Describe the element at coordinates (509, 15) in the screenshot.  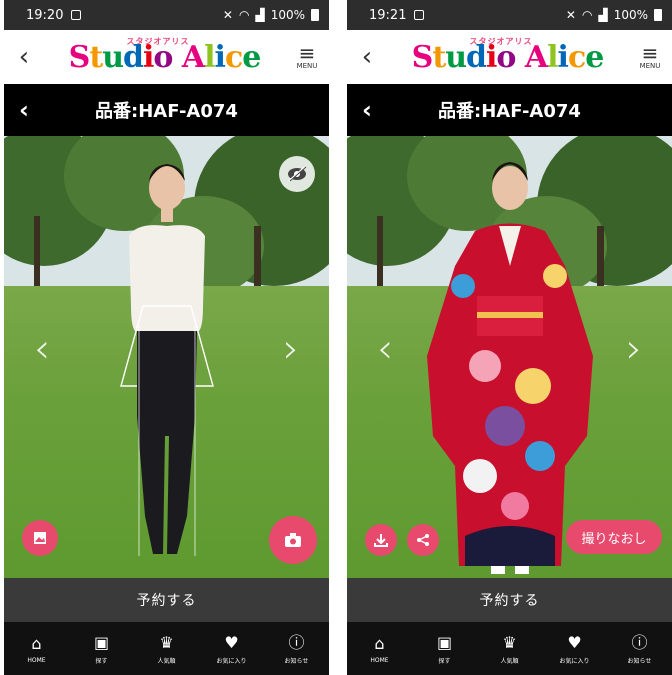
I see `status-bar: 19:21 ✕ ◠ ▟ 100%` at that location.